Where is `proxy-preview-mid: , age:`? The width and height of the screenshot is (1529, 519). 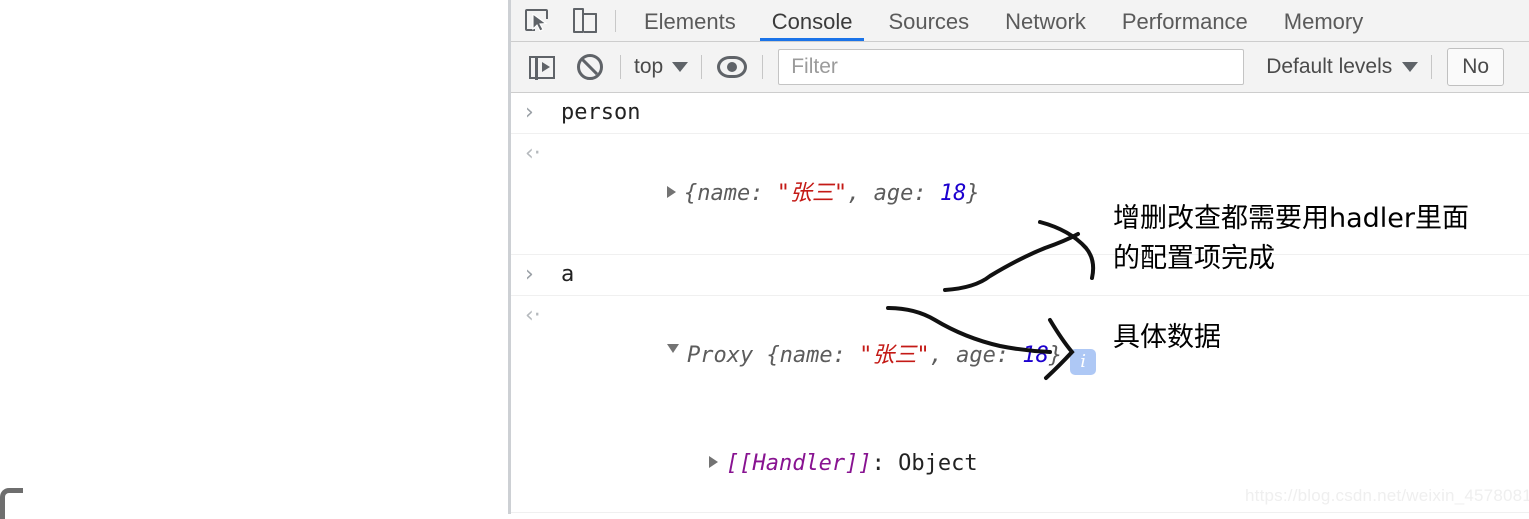
proxy-preview-mid: , age: is located at coordinates (976, 355).